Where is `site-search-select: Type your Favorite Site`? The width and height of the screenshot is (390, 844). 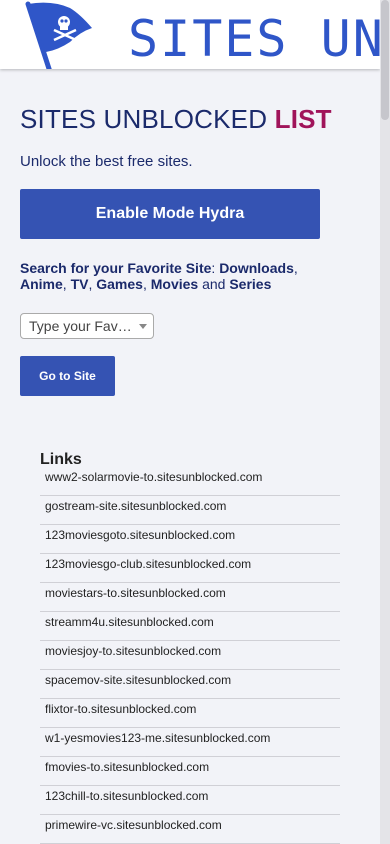 site-search-select: Type your Favorite Site is located at coordinates (87, 326).